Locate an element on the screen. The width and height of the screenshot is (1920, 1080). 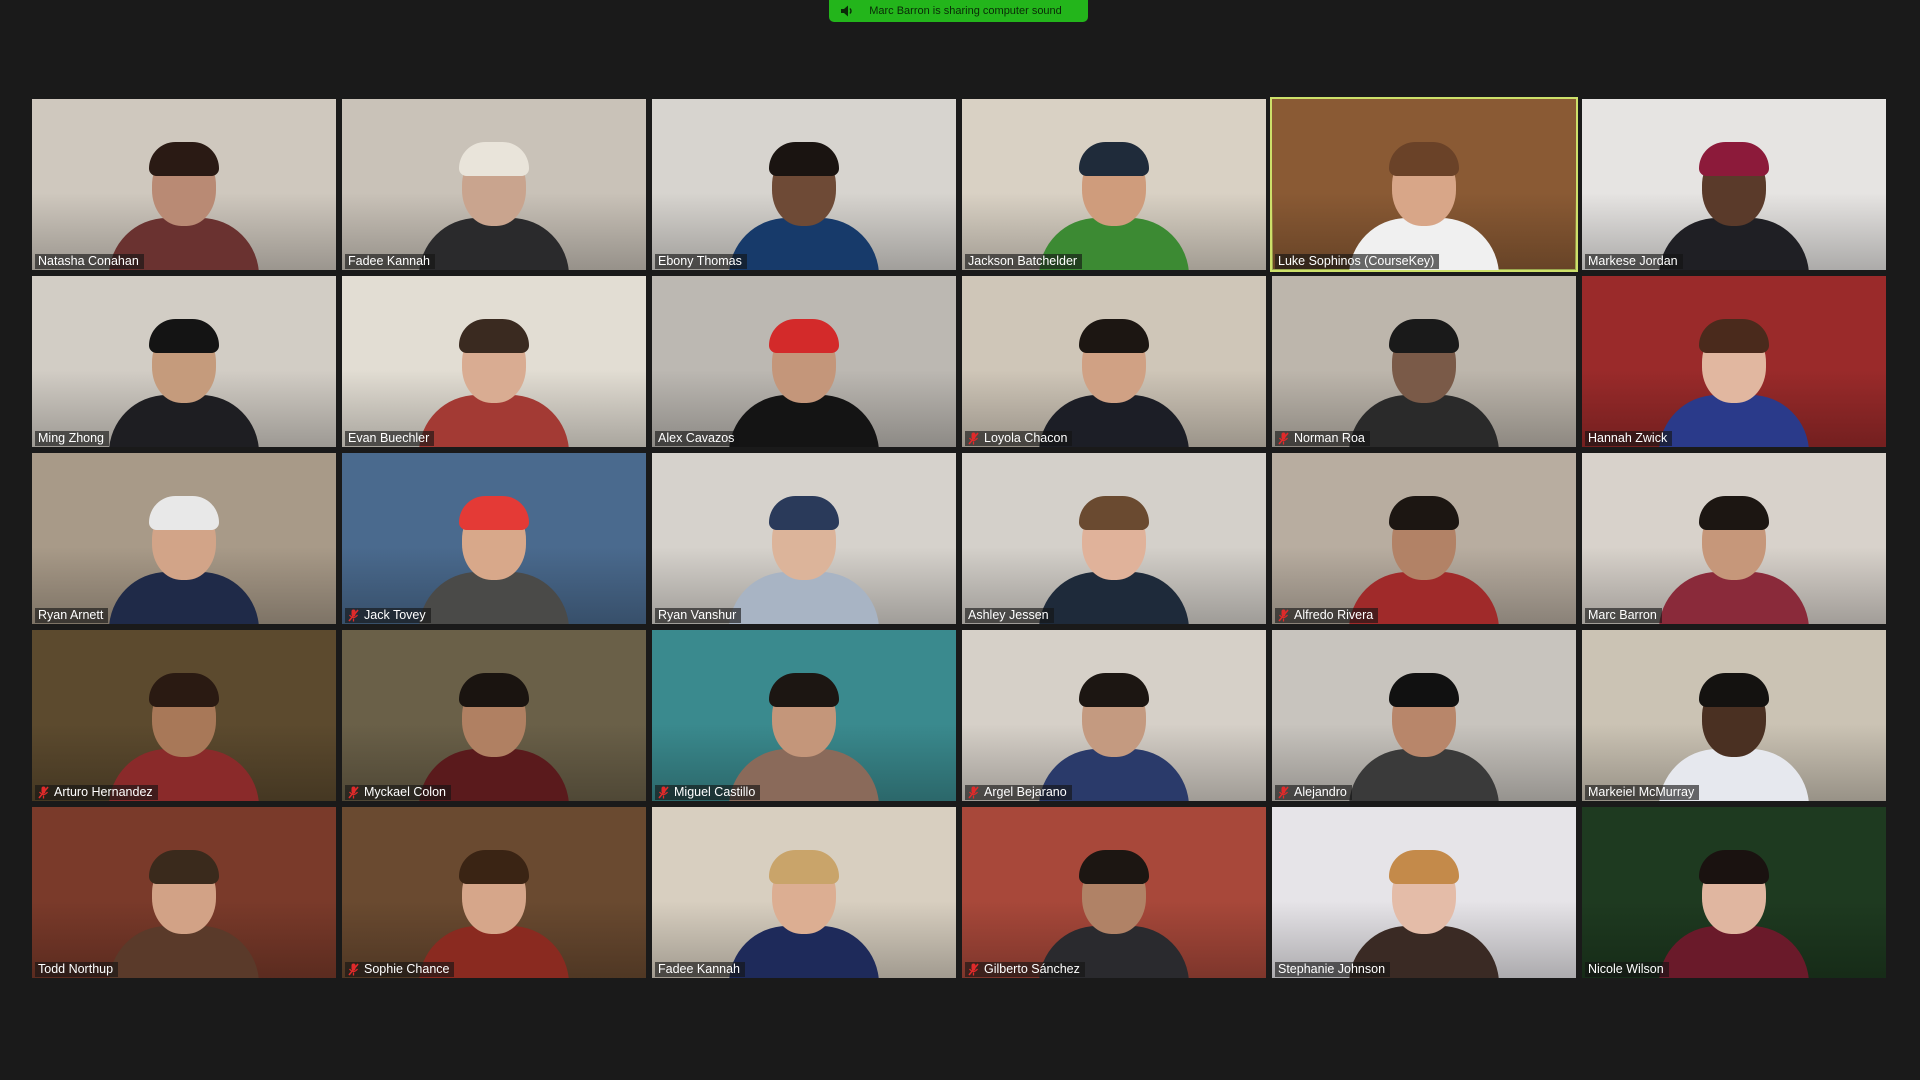
participant-tile: Arturo Hernandez is located at coordinates (184, 715).